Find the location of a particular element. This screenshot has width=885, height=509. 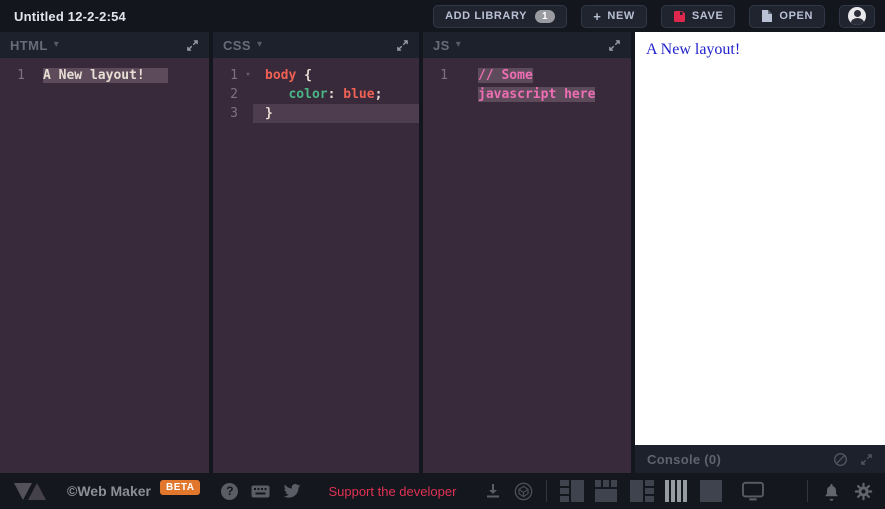

code-text: color: blue; is located at coordinates (336, 94).